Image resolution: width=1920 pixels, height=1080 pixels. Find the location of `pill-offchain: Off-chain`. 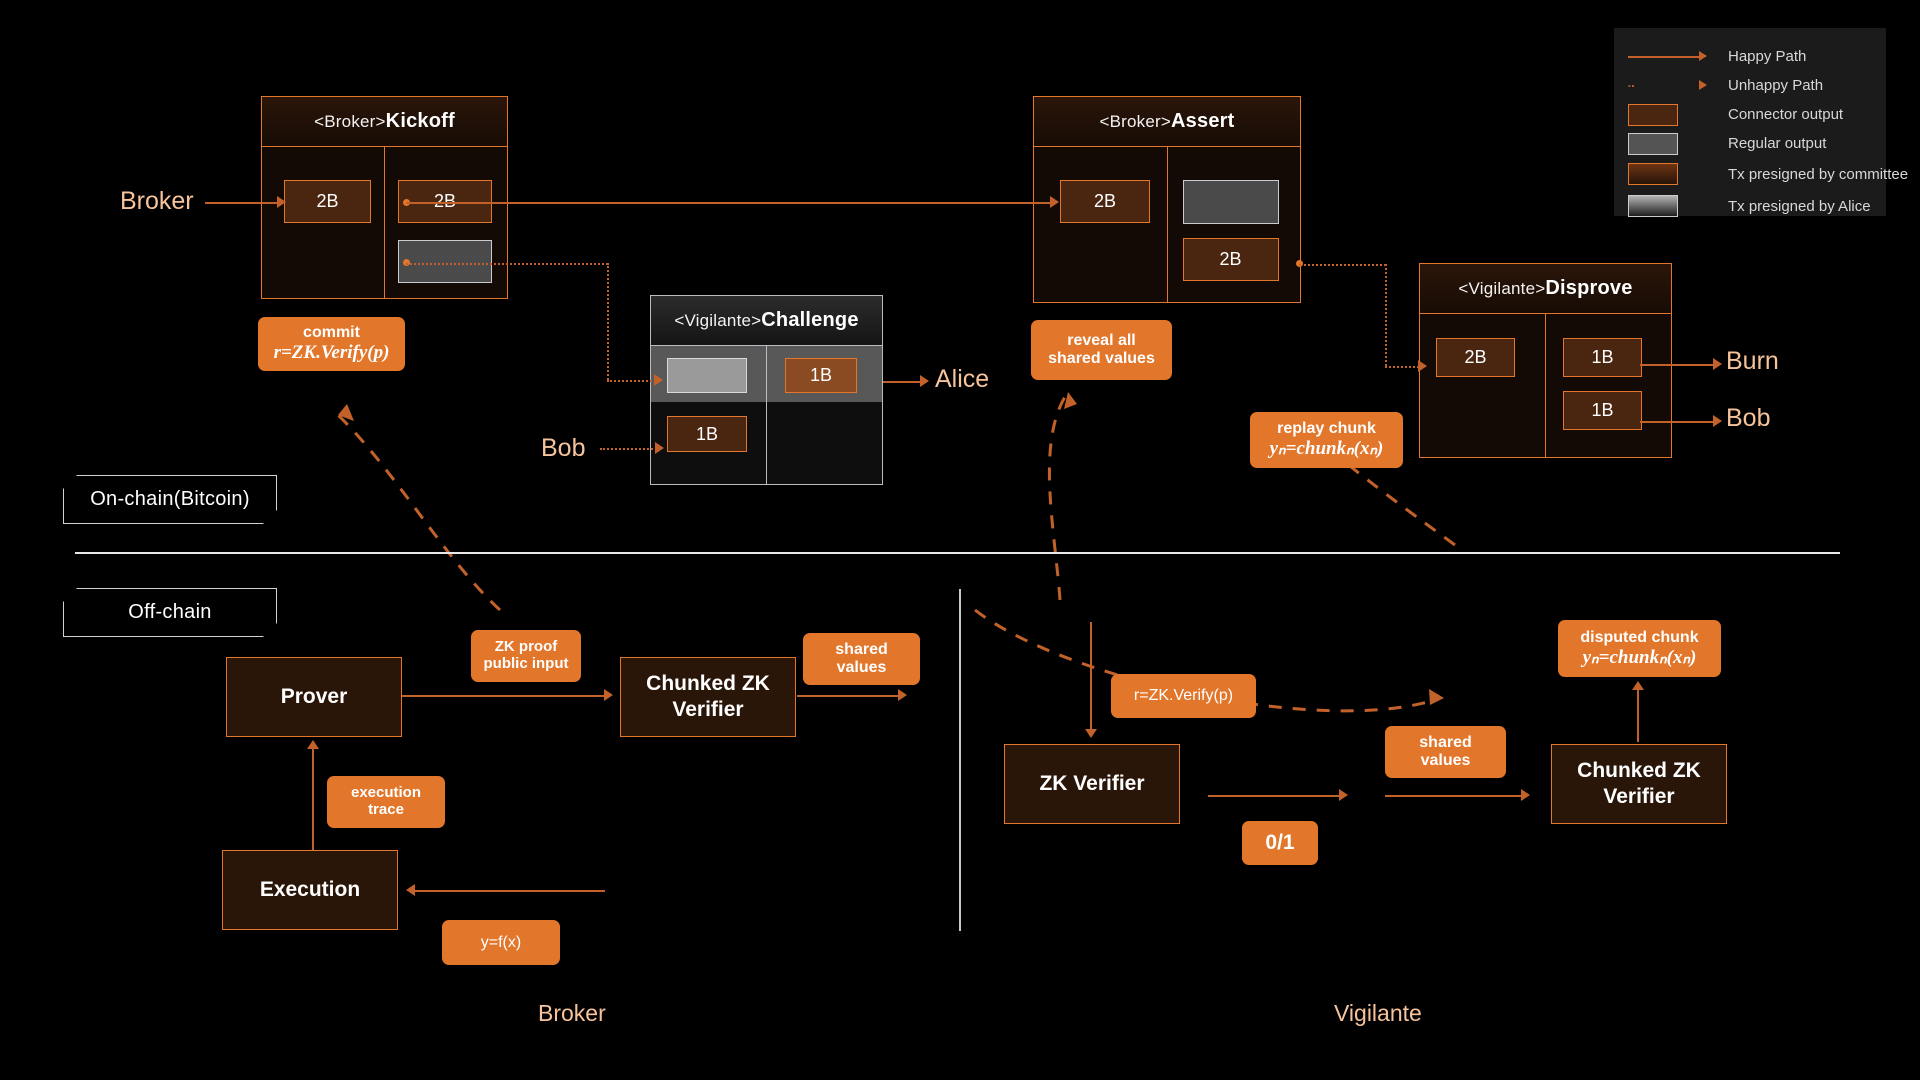

pill-offchain: Off-chain is located at coordinates (170, 612).